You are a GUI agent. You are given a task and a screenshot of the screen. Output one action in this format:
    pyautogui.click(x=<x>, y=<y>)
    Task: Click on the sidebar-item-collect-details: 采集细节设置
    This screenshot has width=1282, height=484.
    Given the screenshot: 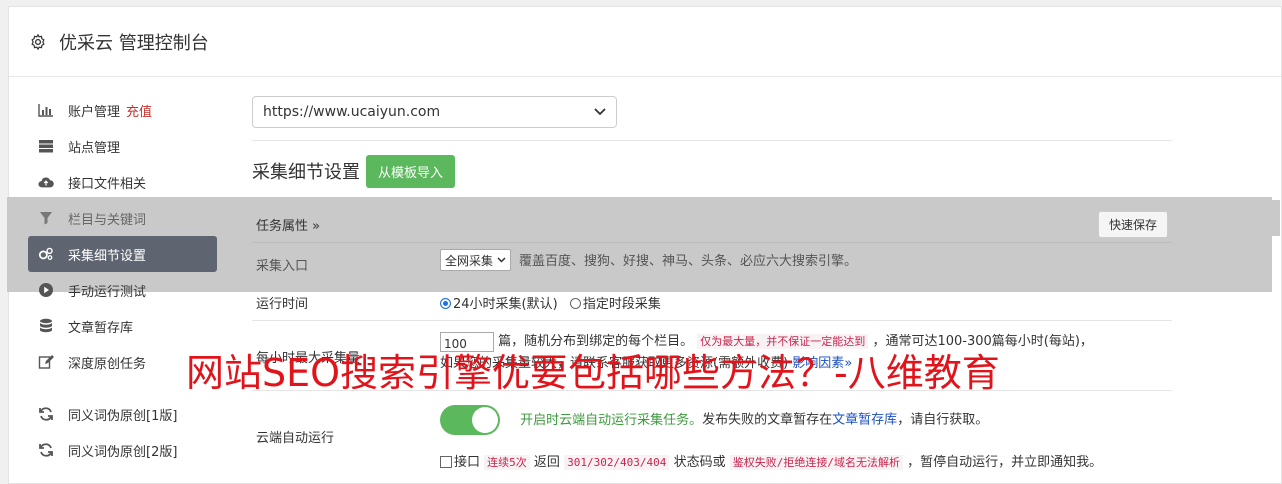 What is the action you would take?
    pyautogui.click(x=122, y=254)
    